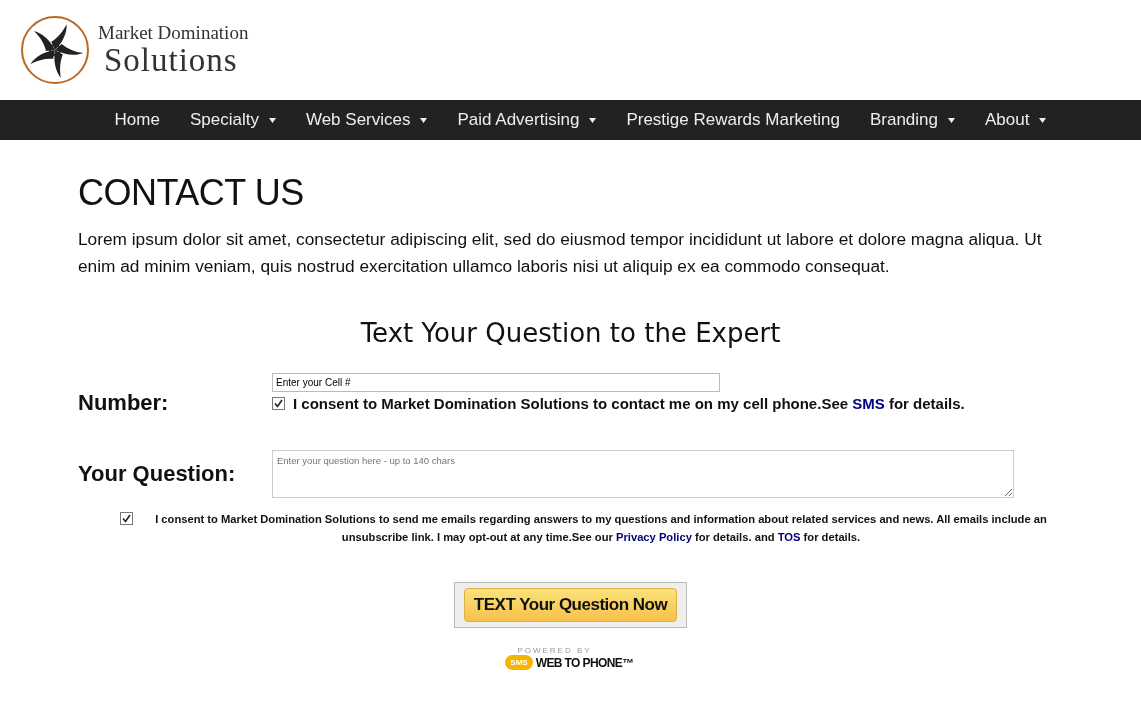  I want to click on link: TOS, so click(789, 537).